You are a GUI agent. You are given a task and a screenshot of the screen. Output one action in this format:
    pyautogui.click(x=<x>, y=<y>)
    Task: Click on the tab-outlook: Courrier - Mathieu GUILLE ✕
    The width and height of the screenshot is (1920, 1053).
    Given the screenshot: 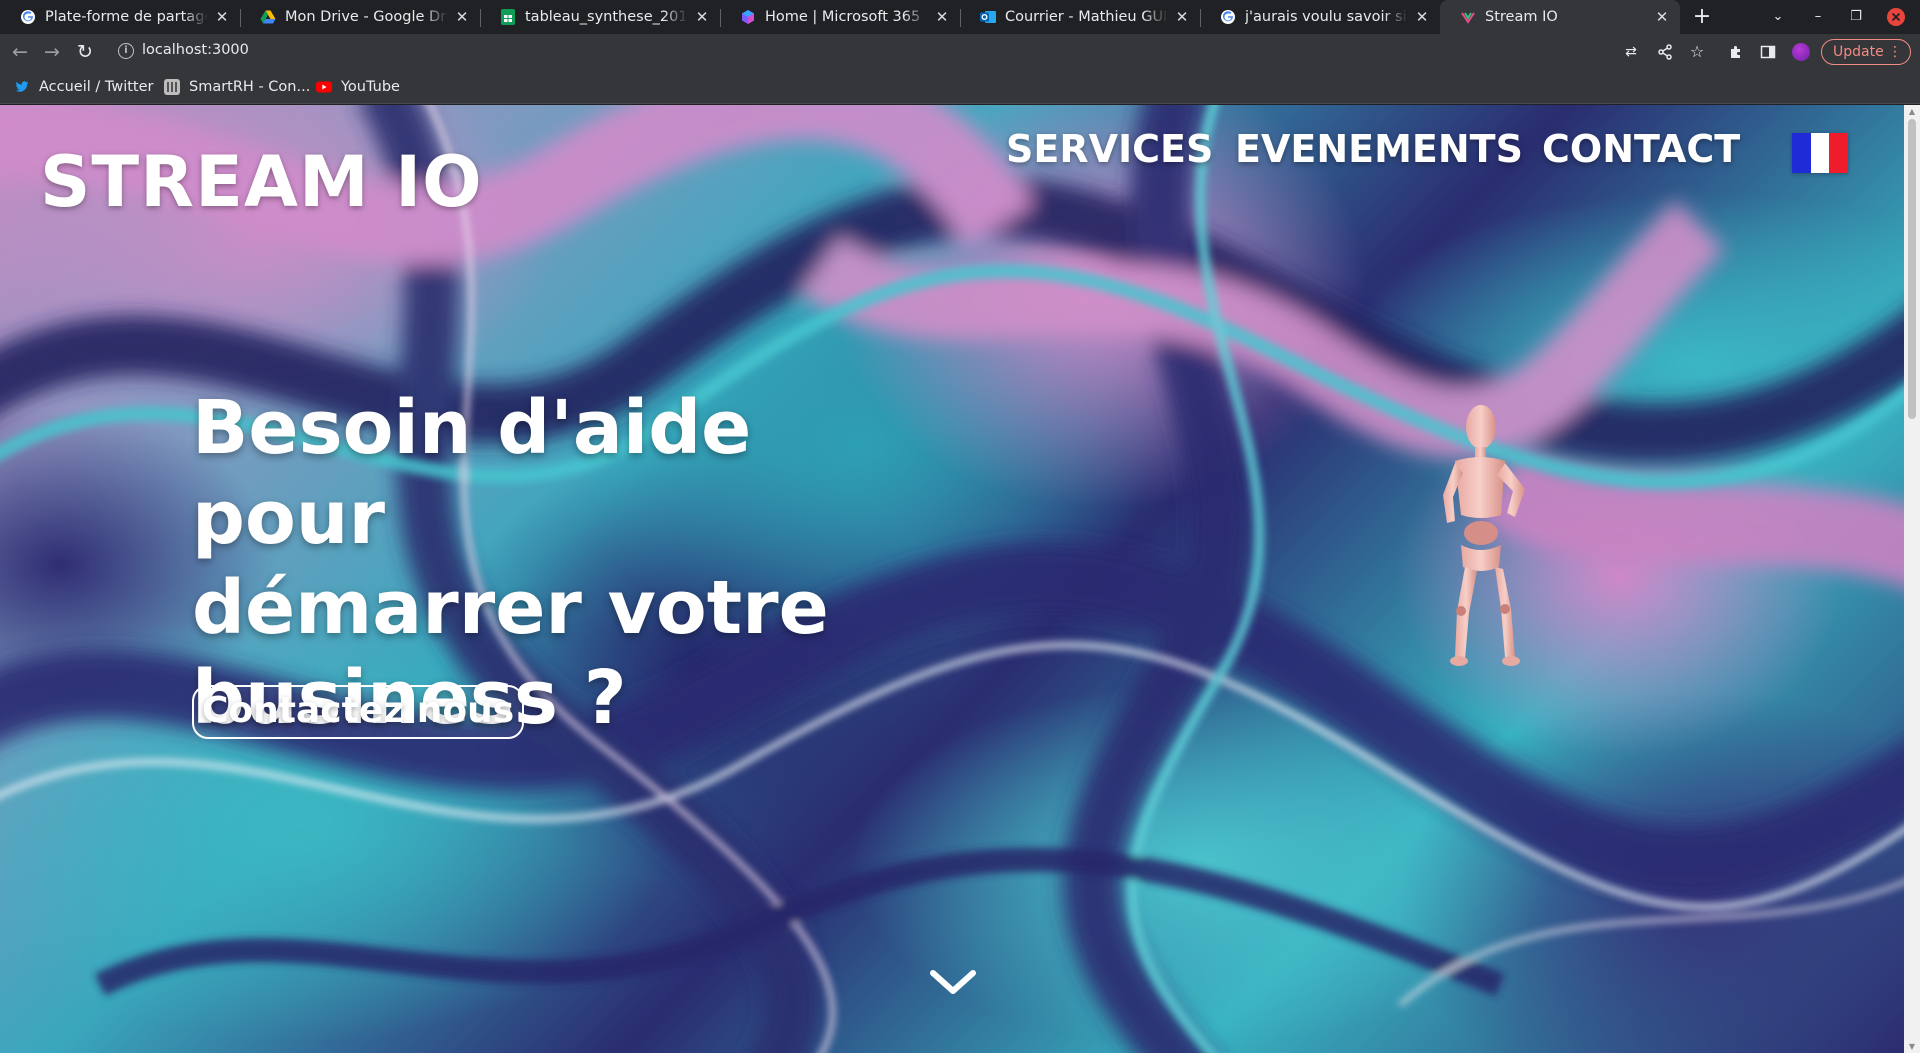 What is the action you would take?
    pyautogui.click(x=1080, y=17)
    